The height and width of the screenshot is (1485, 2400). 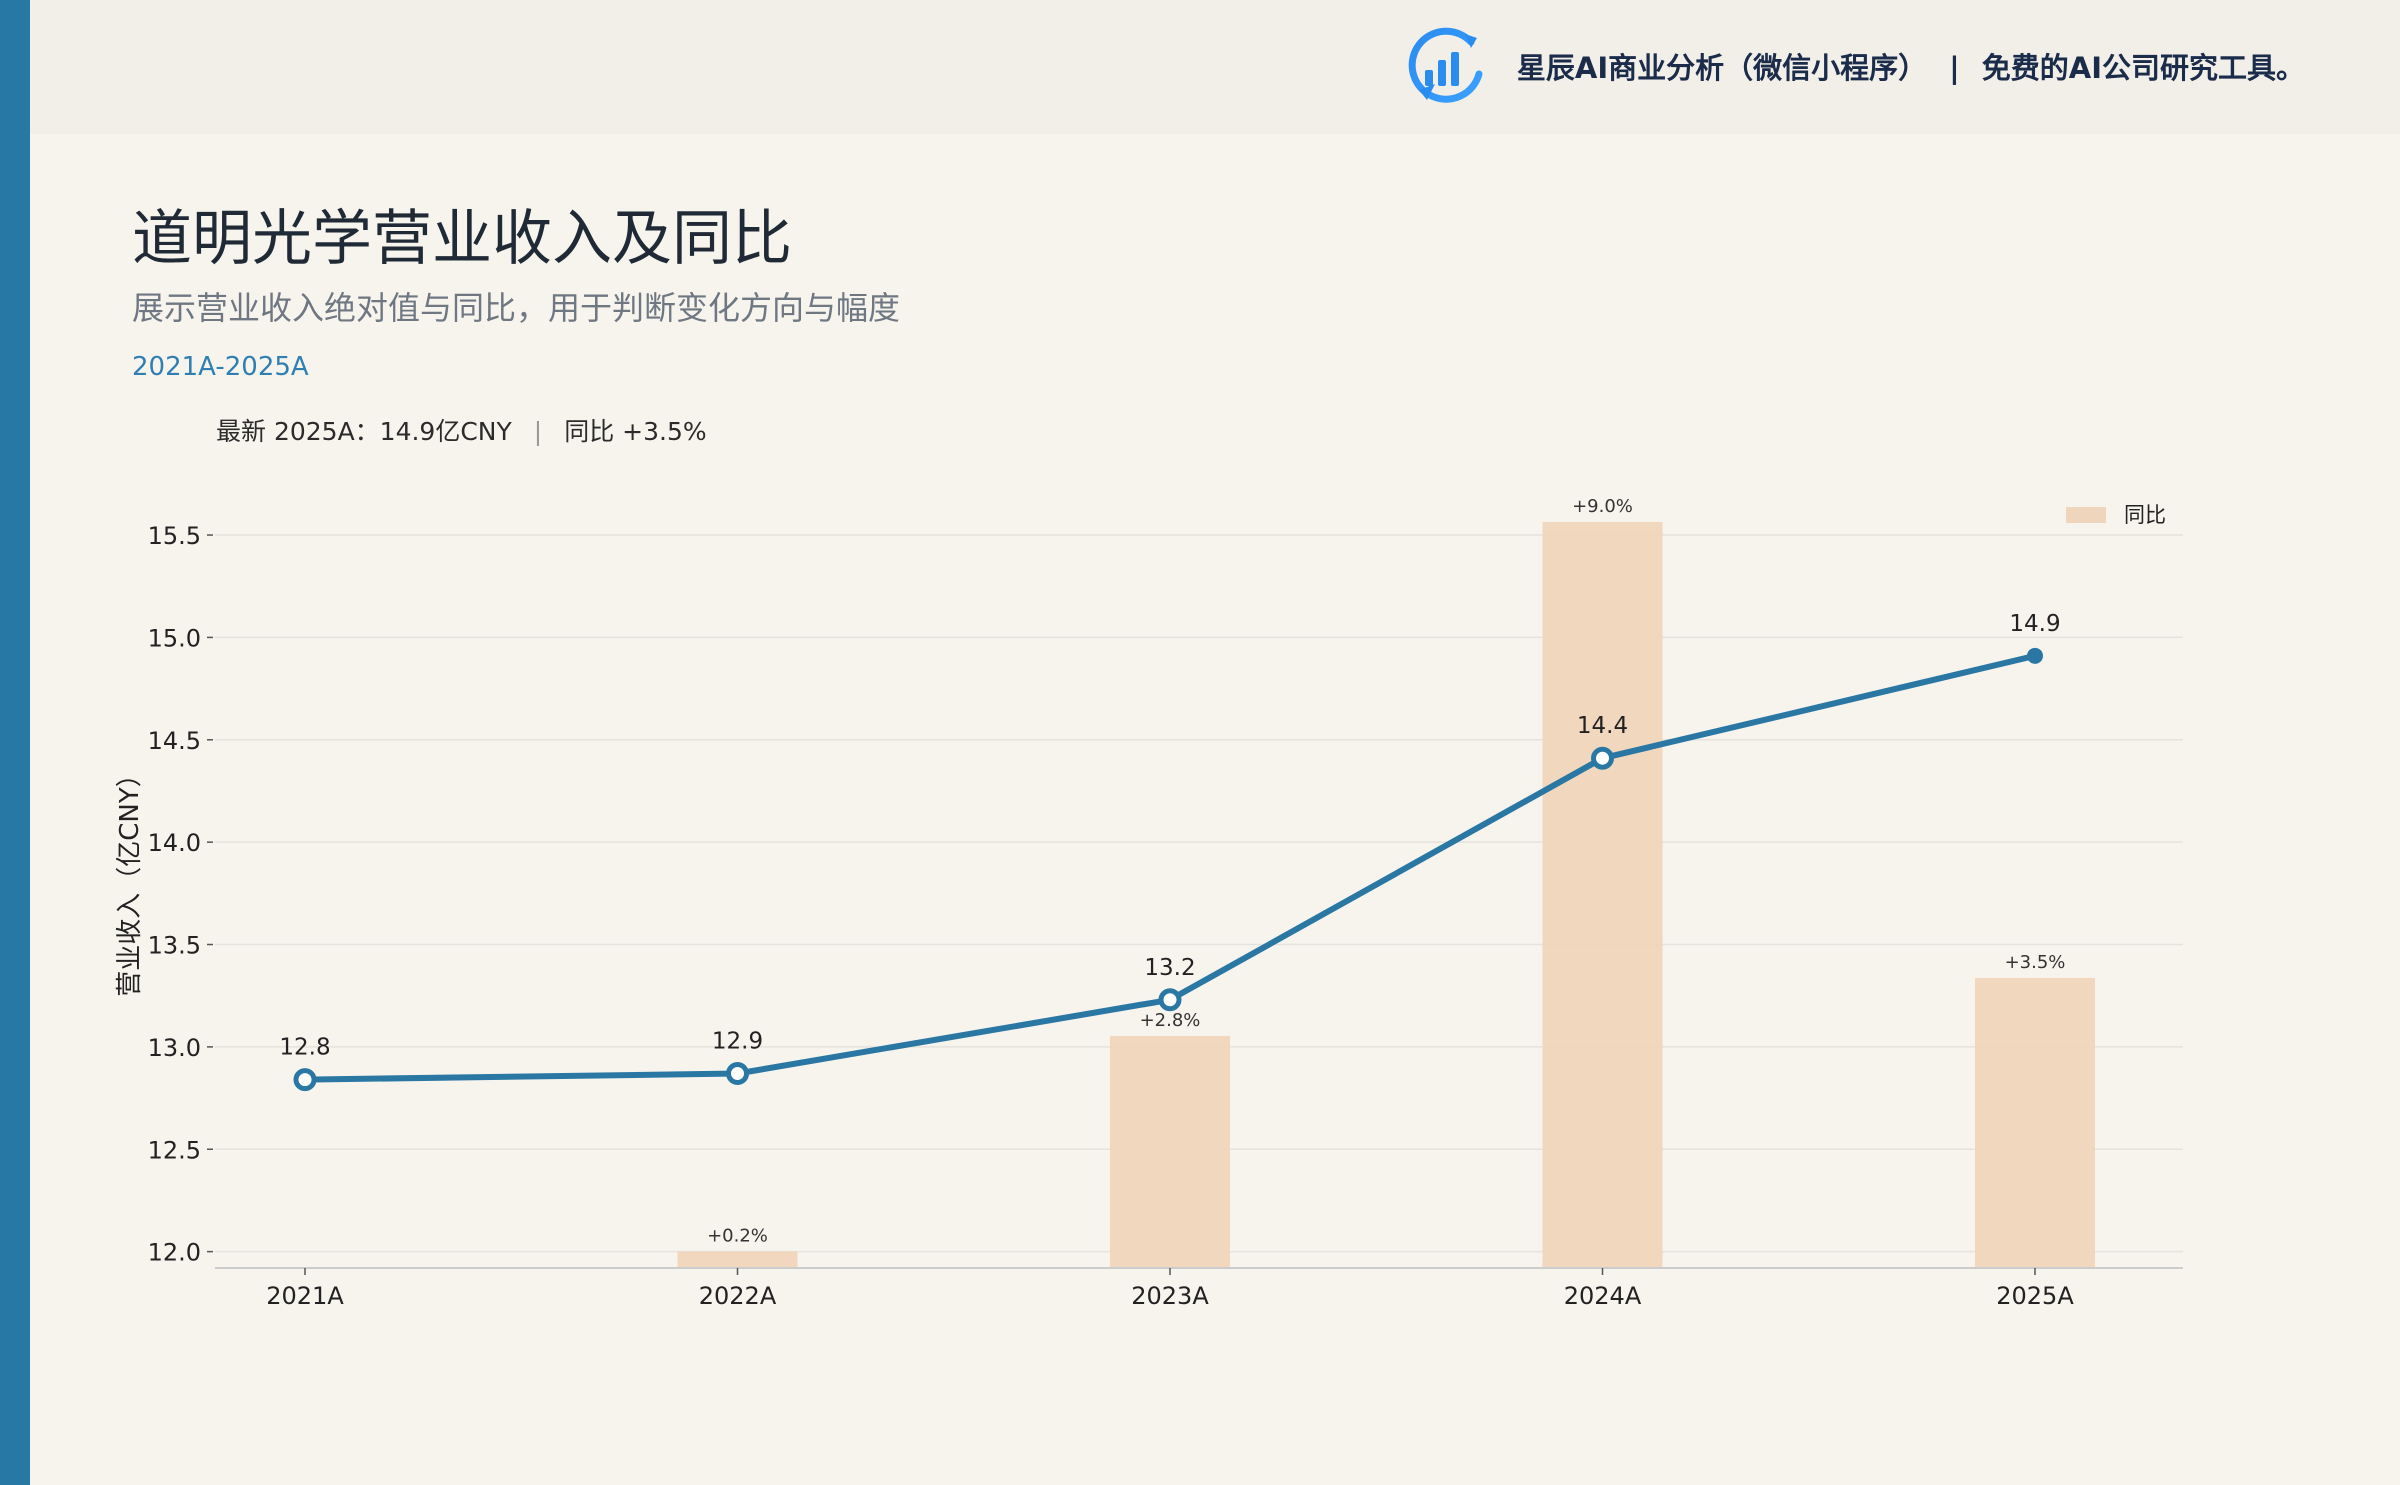 What do you see at coordinates (2034, 624) in the screenshot?
I see `revenue-point-label: 14.9` at bounding box center [2034, 624].